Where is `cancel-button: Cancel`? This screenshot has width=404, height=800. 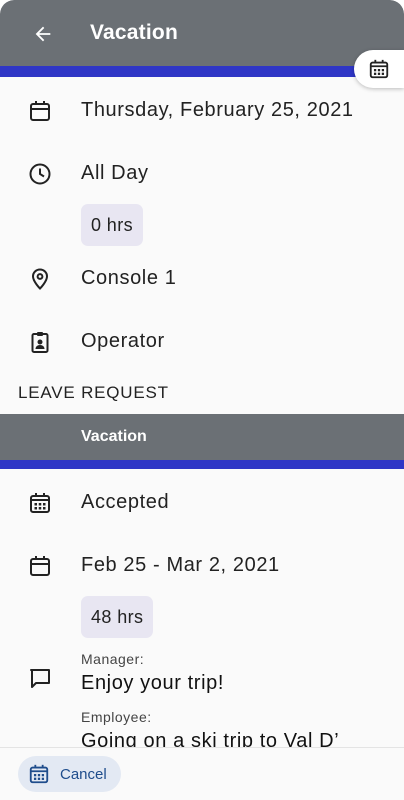
cancel-button: Cancel is located at coordinates (69, 774).